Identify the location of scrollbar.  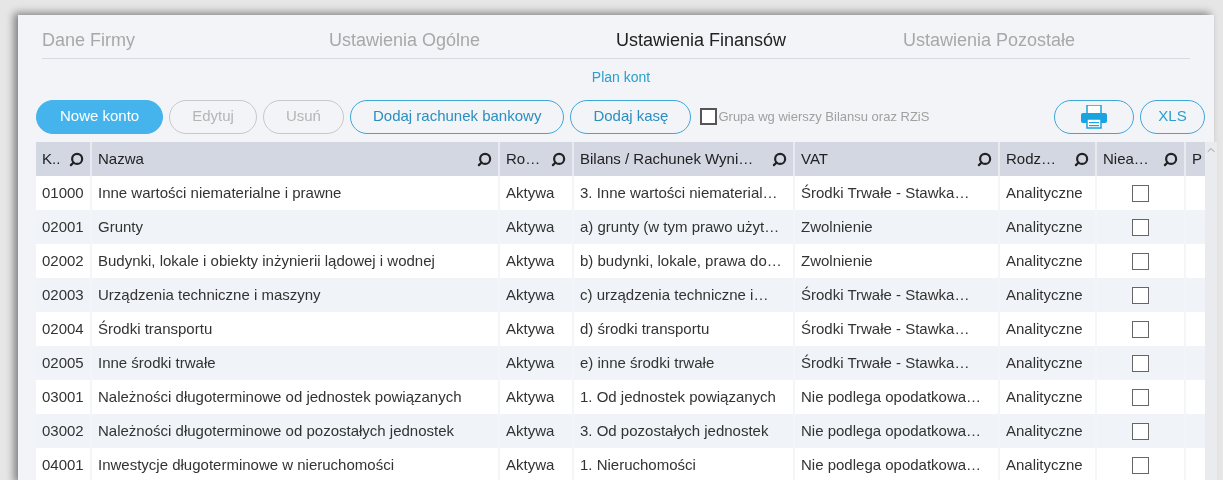
(1211, 311).